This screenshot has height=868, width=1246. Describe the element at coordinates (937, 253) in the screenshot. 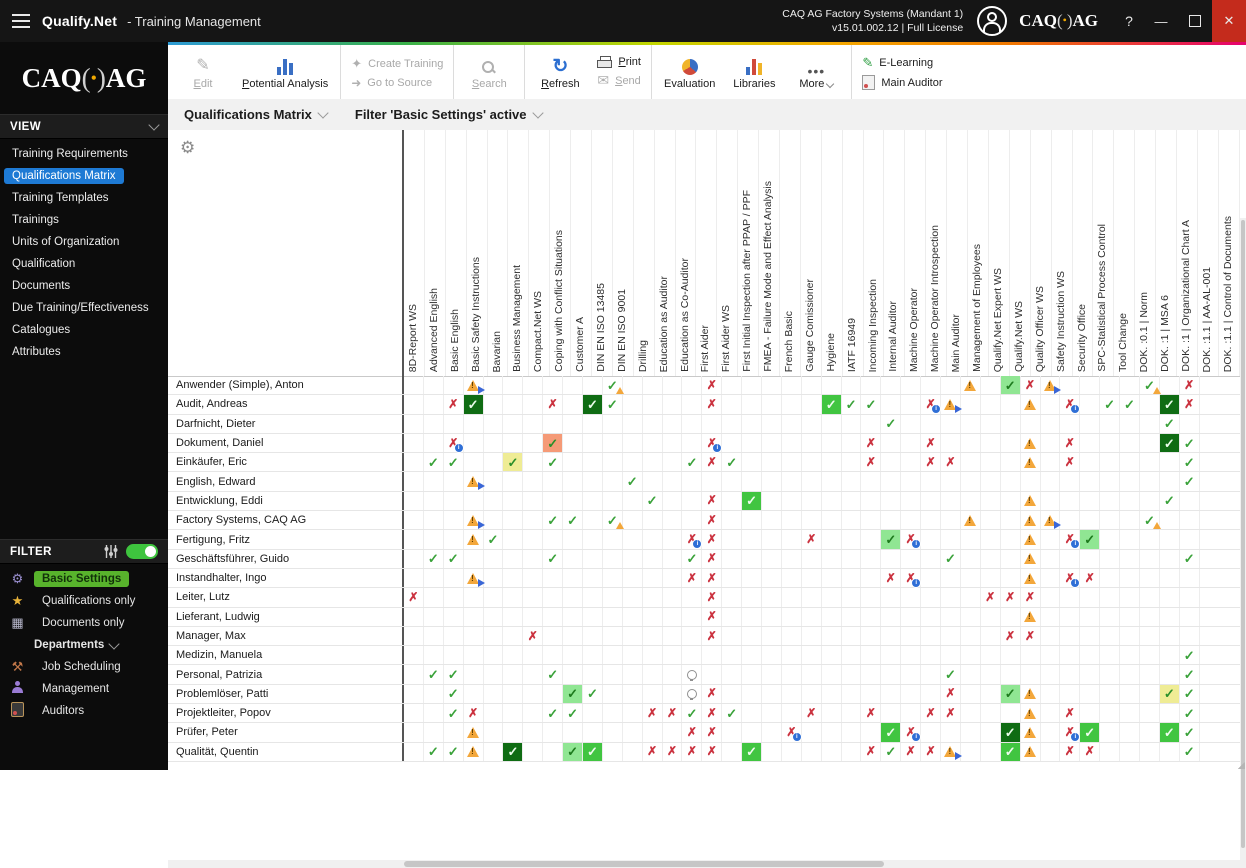

I see `column-header: Machine Operator Introspection` at that location.